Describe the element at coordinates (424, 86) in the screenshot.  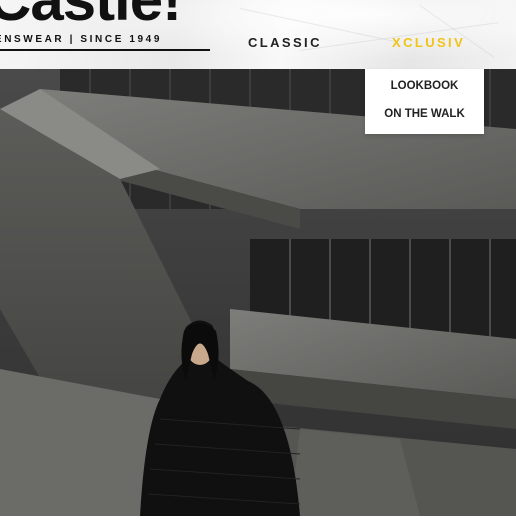
I see `dropdown-item-lookbook: LOOKBOOK` at that location.